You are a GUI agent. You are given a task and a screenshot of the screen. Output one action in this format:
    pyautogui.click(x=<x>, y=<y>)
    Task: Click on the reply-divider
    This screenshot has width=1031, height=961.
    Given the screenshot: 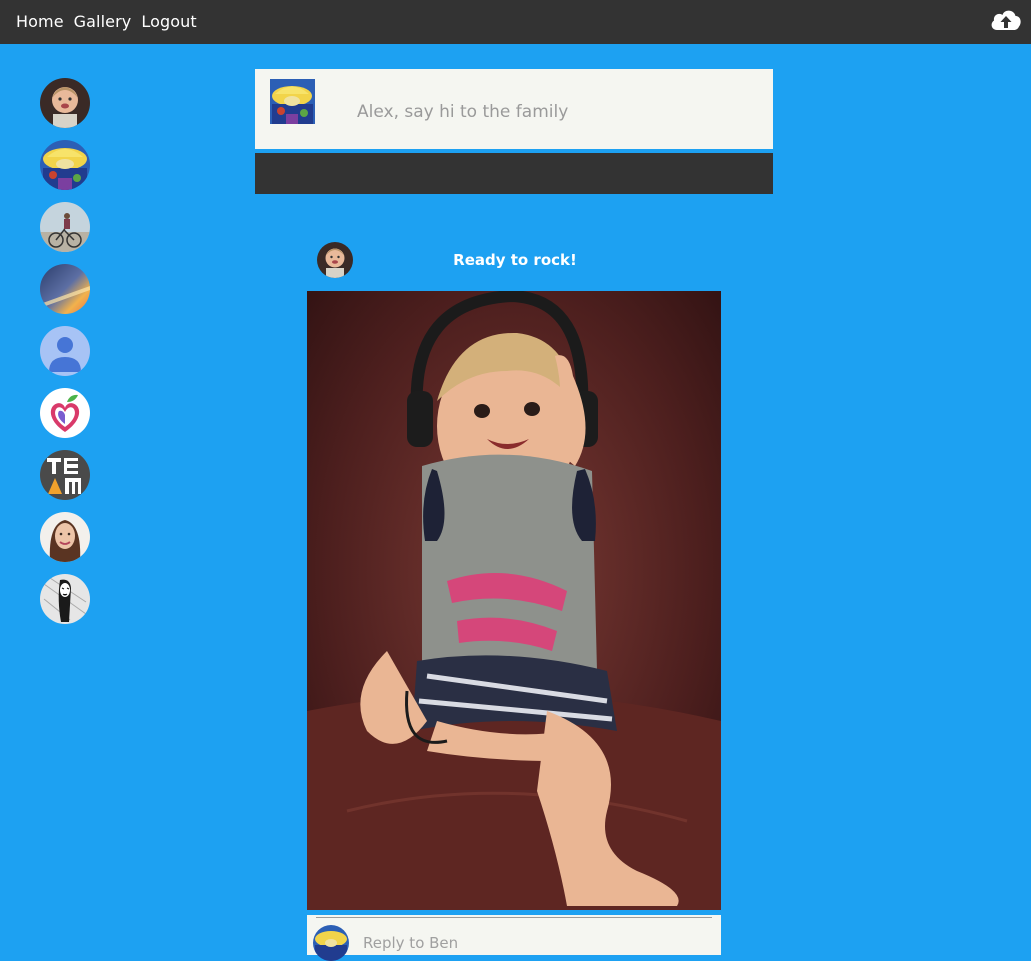 What is the action you would take?
    pyautogui.click(x=514, y=917)
    